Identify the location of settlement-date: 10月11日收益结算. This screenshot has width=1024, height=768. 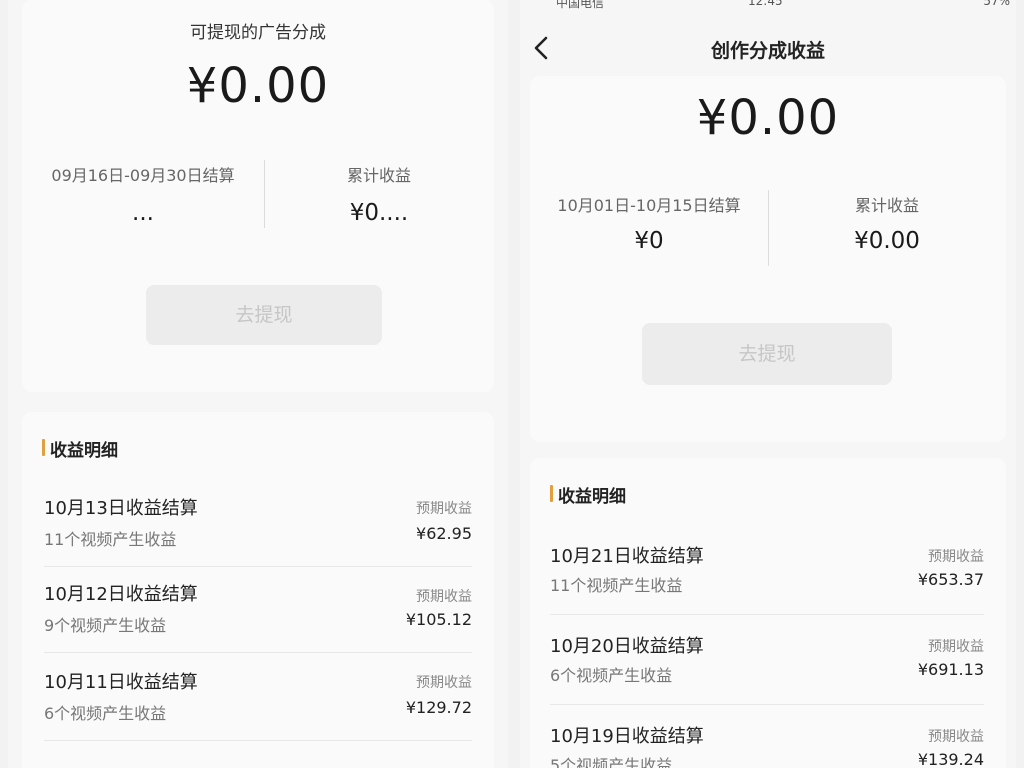
(121, 682).